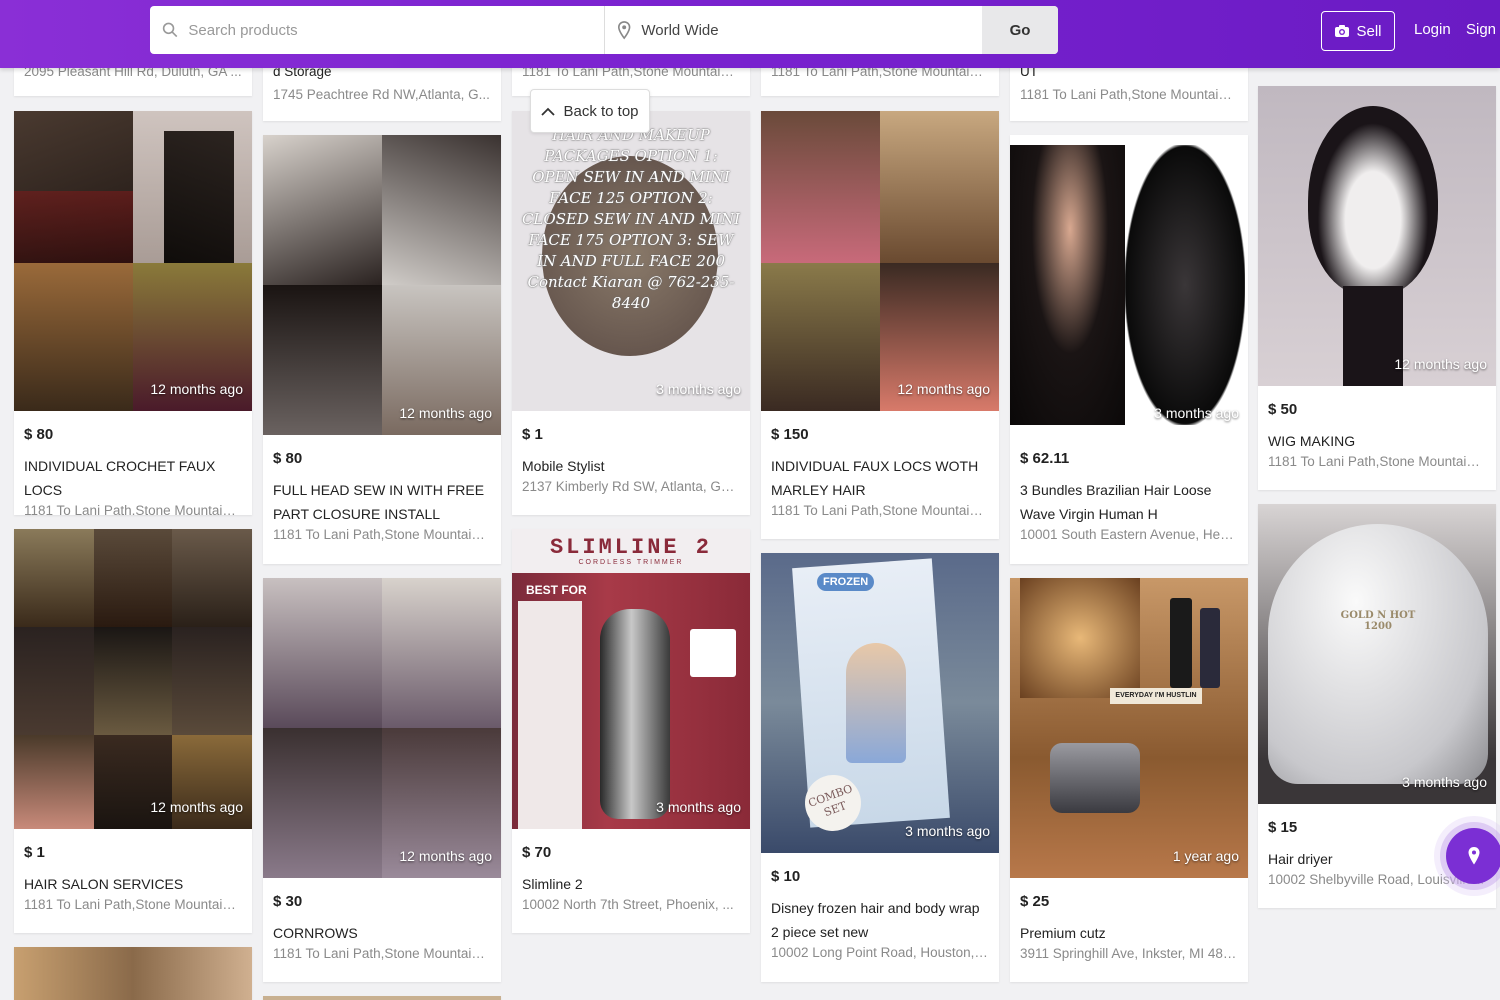  Describe the element at coordinates (631, 547) in the screenshot. I see `product-brand: SLIMLINE 2` at that location.